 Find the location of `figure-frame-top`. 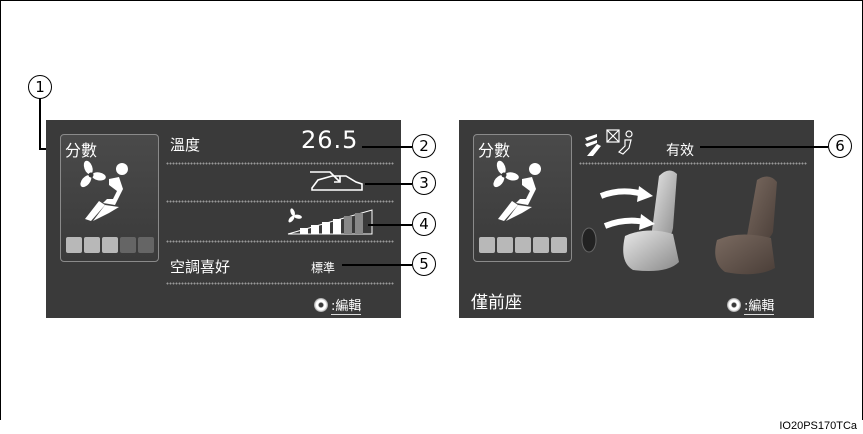

figure-frame-top is located at coordinates (431, 0).